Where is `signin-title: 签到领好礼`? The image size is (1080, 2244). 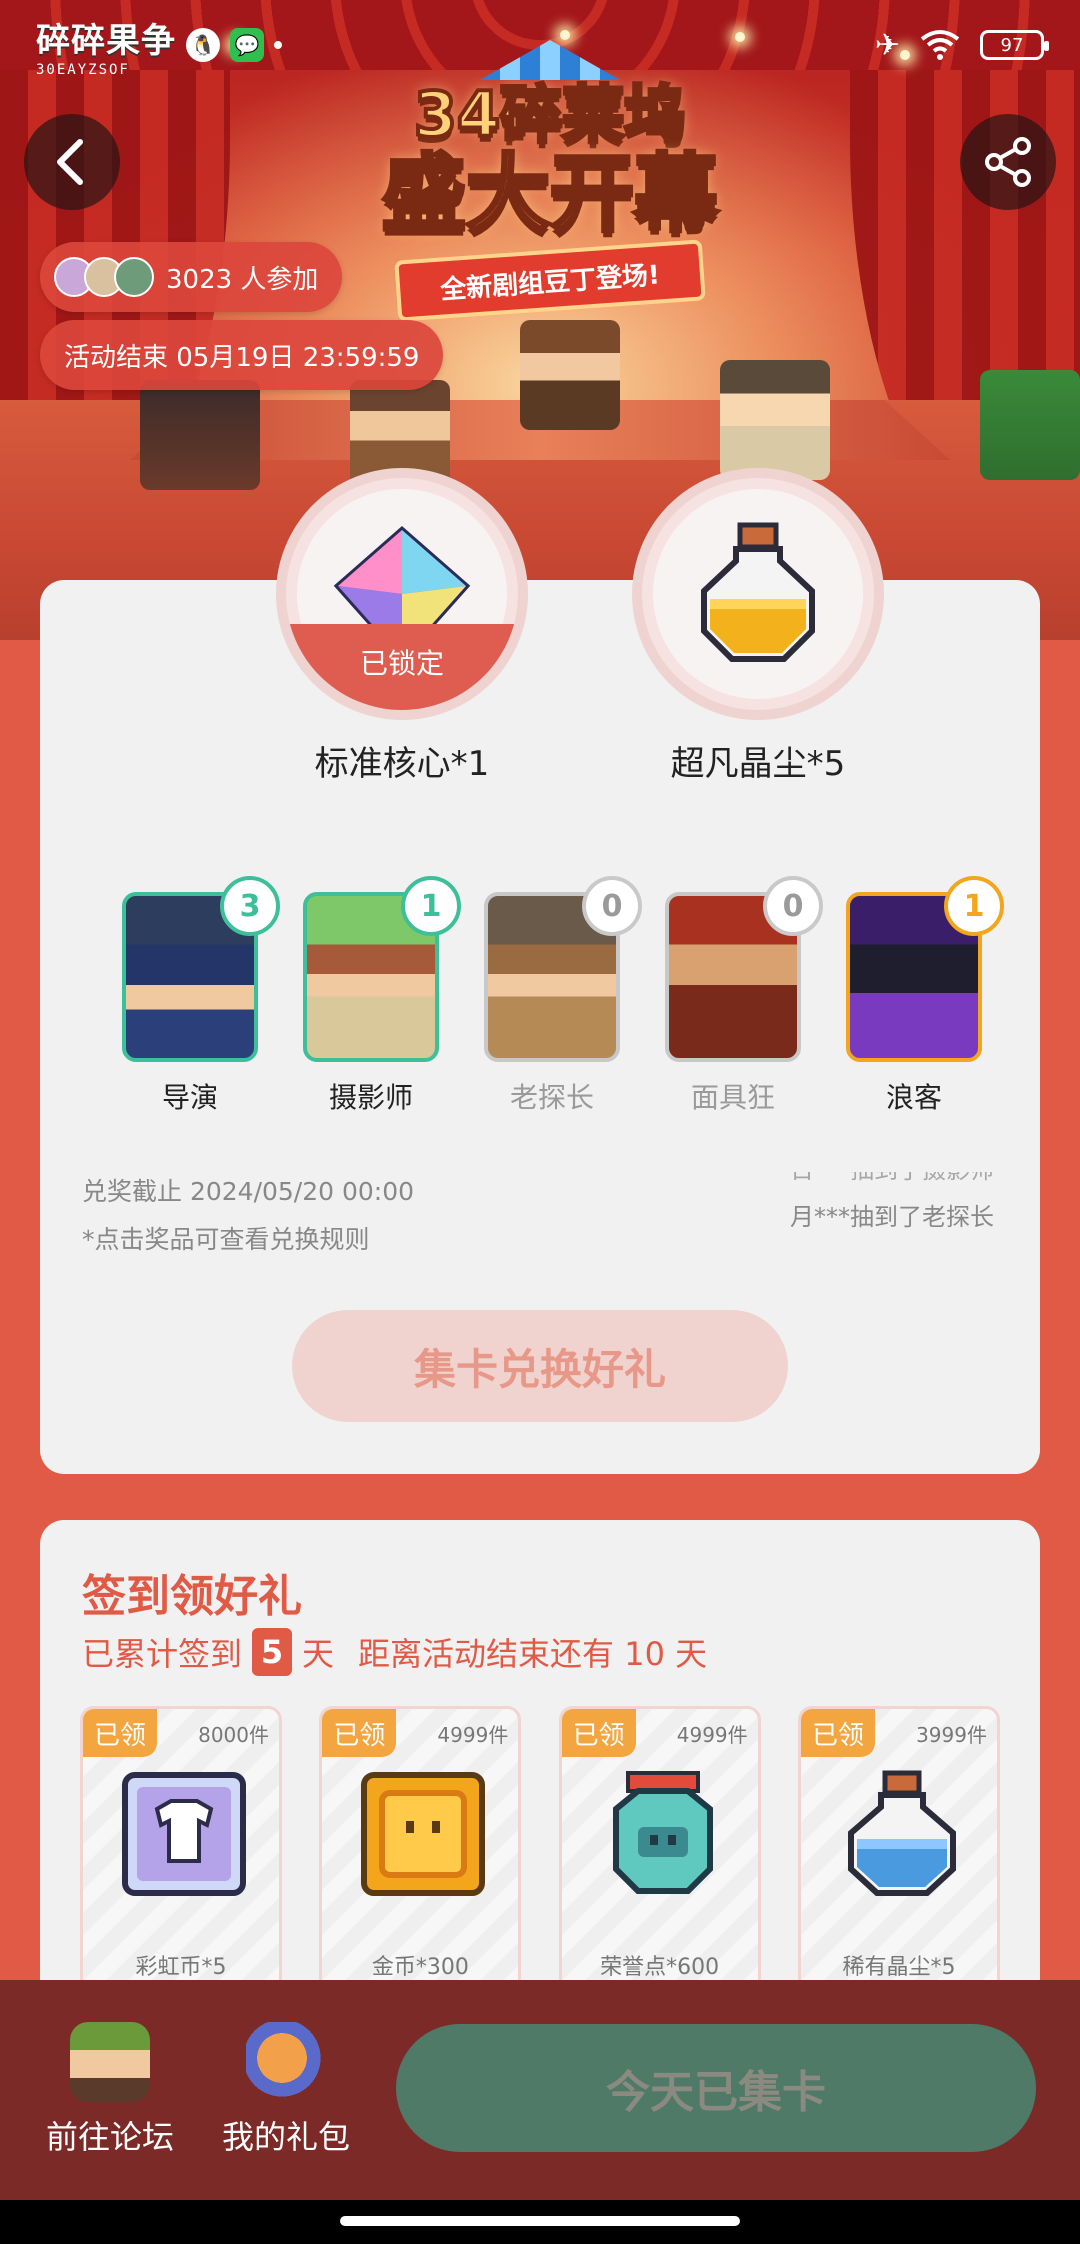
signin-title: 签到领好礼 is located at coordinates (192, 1596).